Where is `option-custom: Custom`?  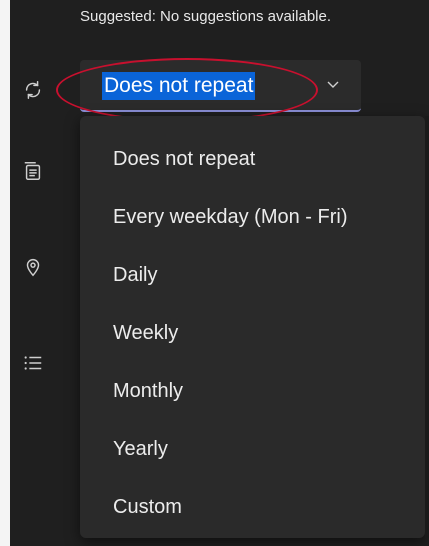
option-custom: Custom is located at coordinates (147, 507).